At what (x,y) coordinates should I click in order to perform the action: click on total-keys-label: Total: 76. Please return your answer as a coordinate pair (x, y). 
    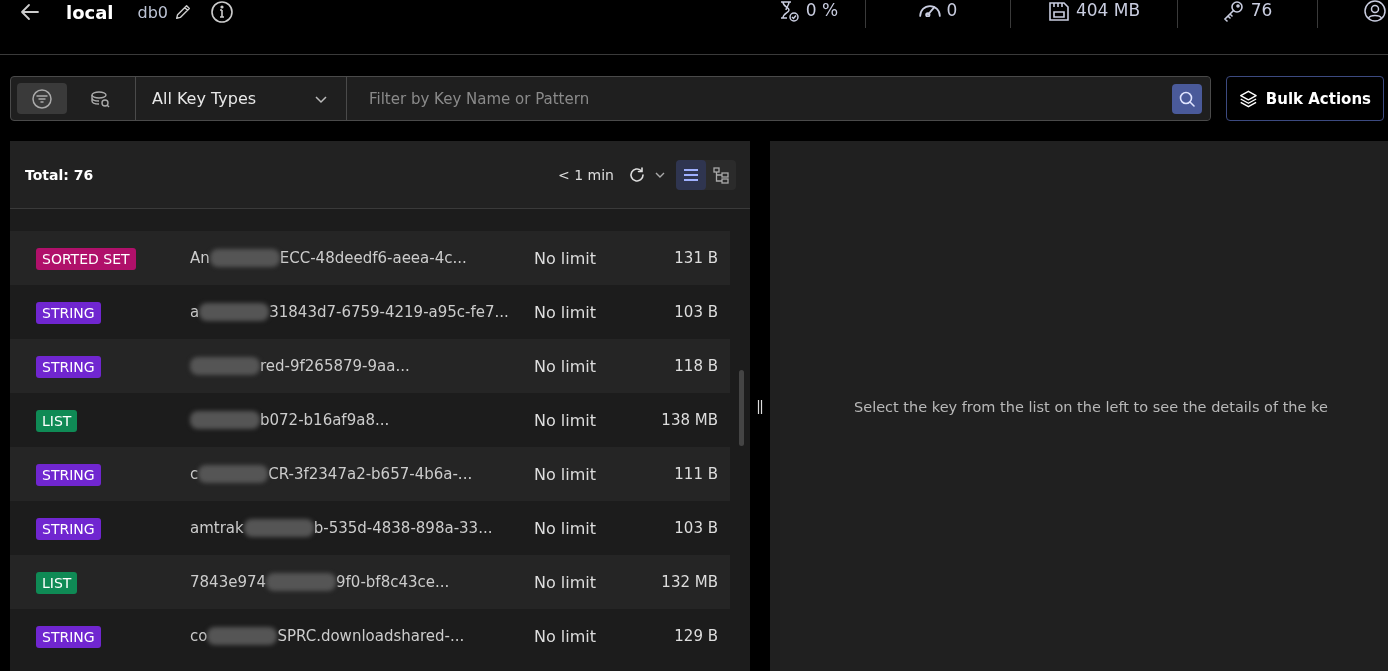
    Looking at the image, I should click on (59, 174).